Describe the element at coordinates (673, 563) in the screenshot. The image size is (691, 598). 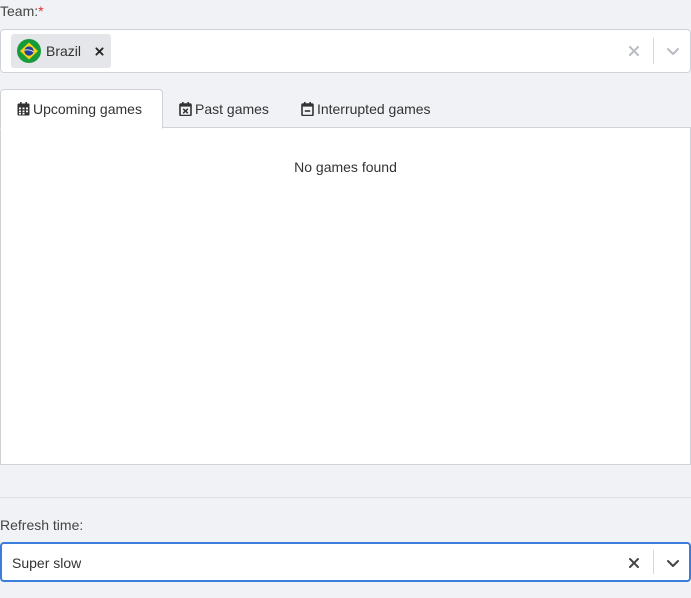
I see `refresh-chevron-down-icon` at that location.